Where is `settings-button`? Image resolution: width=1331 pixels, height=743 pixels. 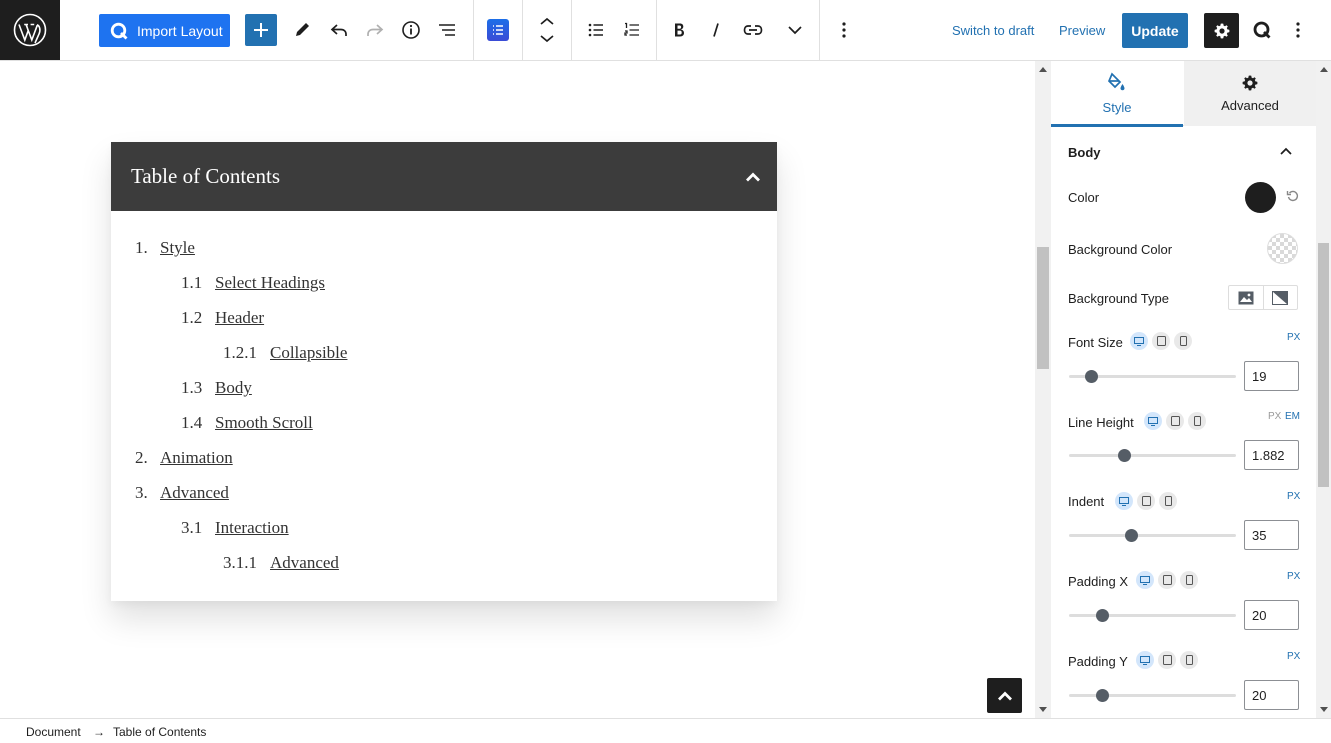 settings-button is located at coordinates (1221, 30).